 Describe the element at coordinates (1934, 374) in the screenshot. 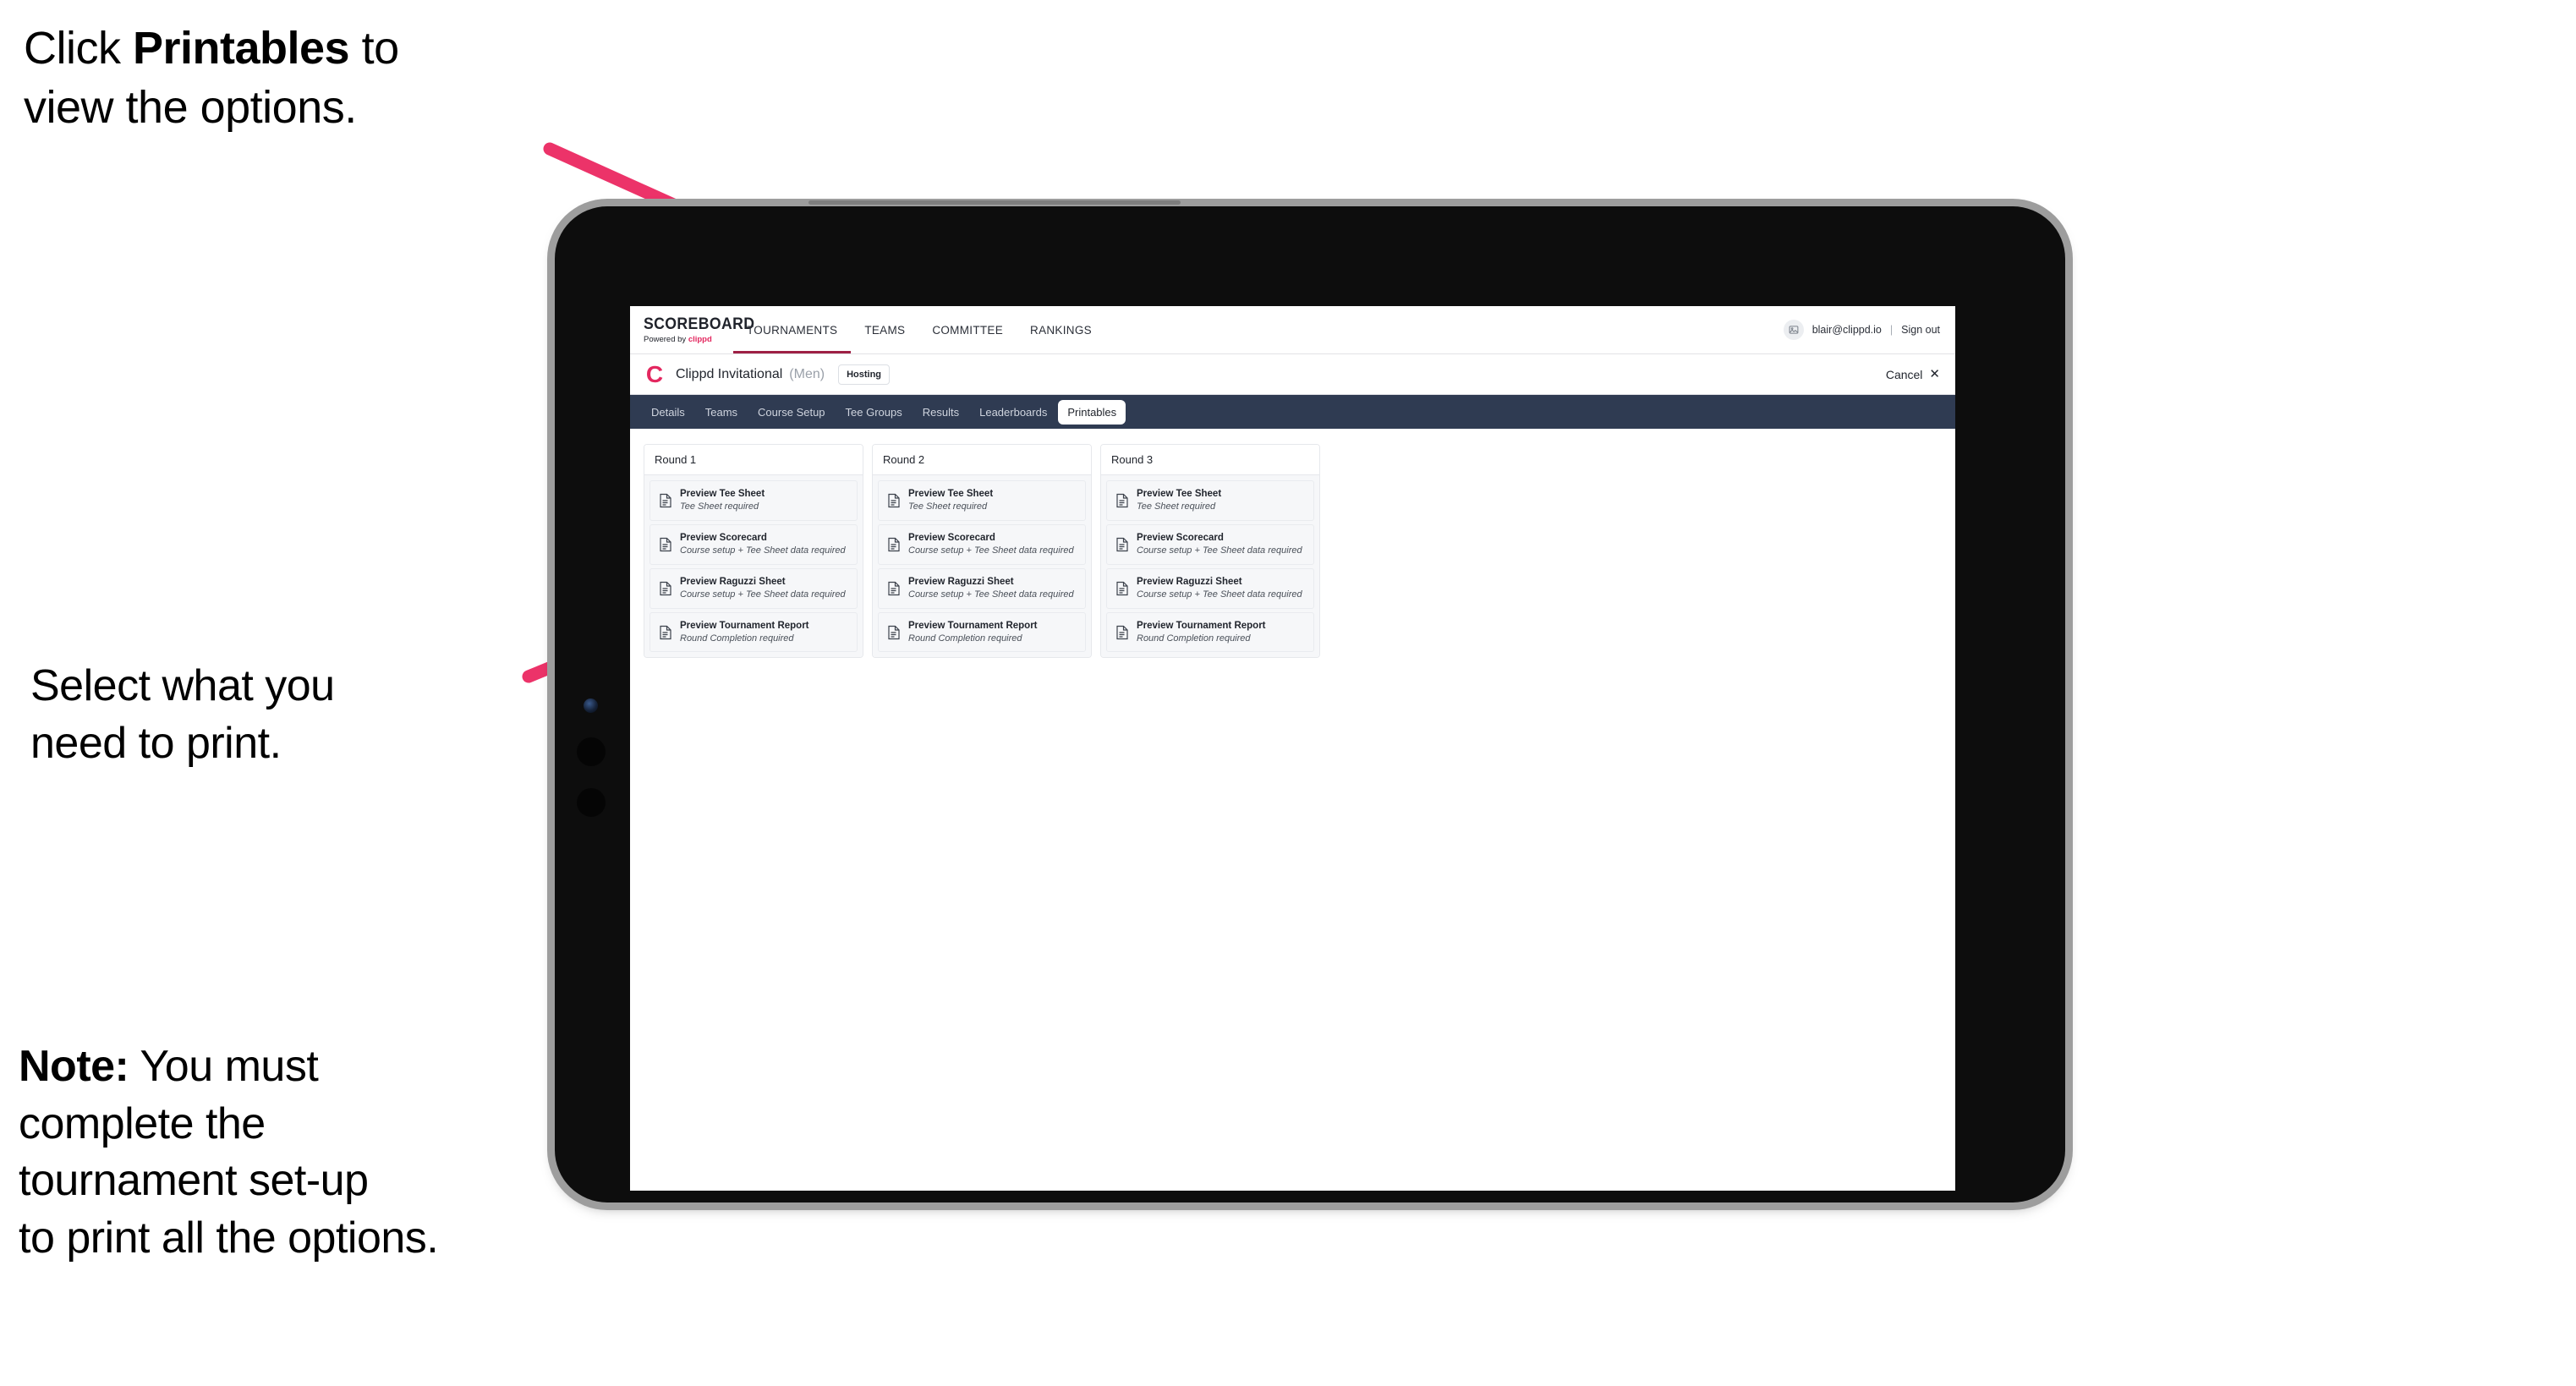

I see `close-icon: ✕` at that location.